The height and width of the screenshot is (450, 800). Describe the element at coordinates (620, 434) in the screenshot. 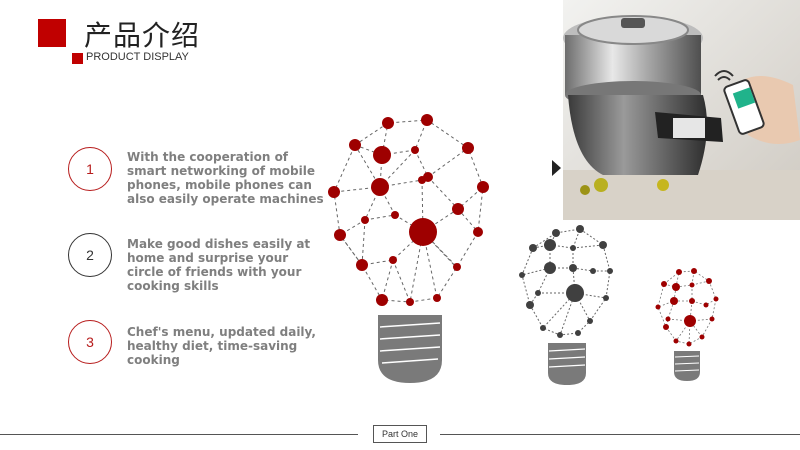

I see `footer-divider-right` at that location.